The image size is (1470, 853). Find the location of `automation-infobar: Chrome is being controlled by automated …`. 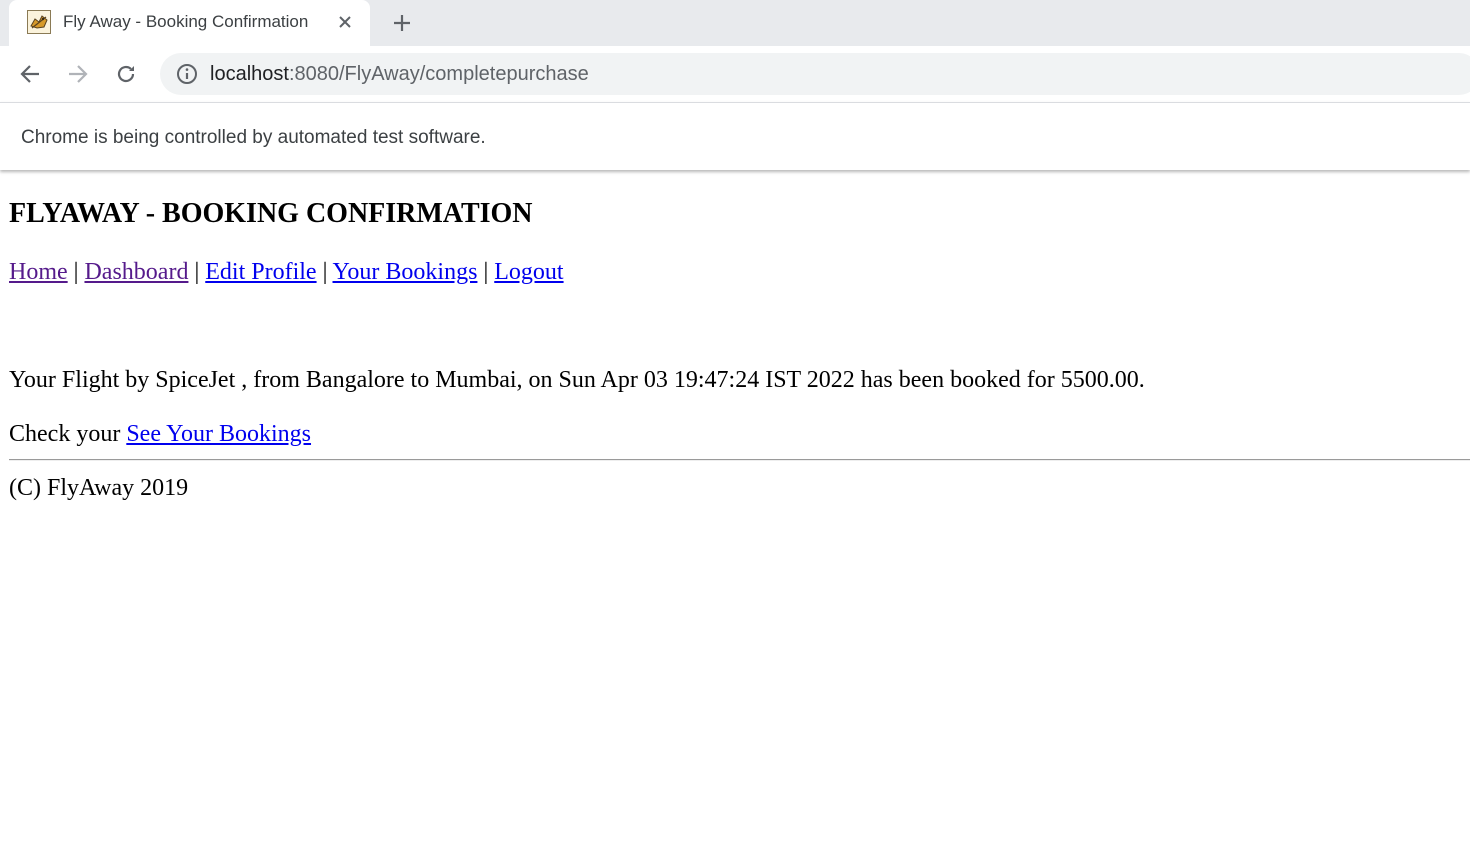

automation-infobar: Chrome is being controlled by automated … is located at coordinates (735, 136).